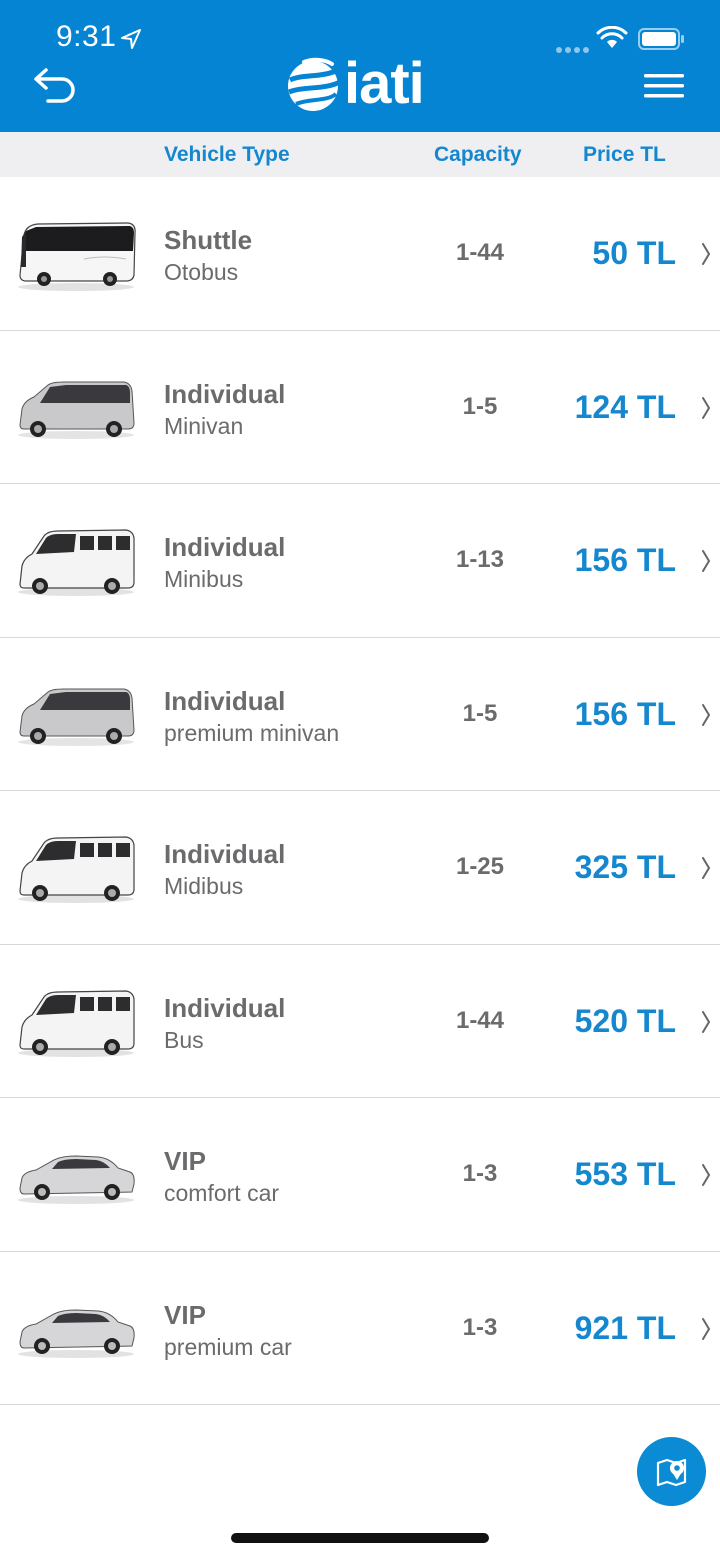  Describe the element at coordinates (77, 256) in the screenshot. I see `coach-bus-image` at that location.